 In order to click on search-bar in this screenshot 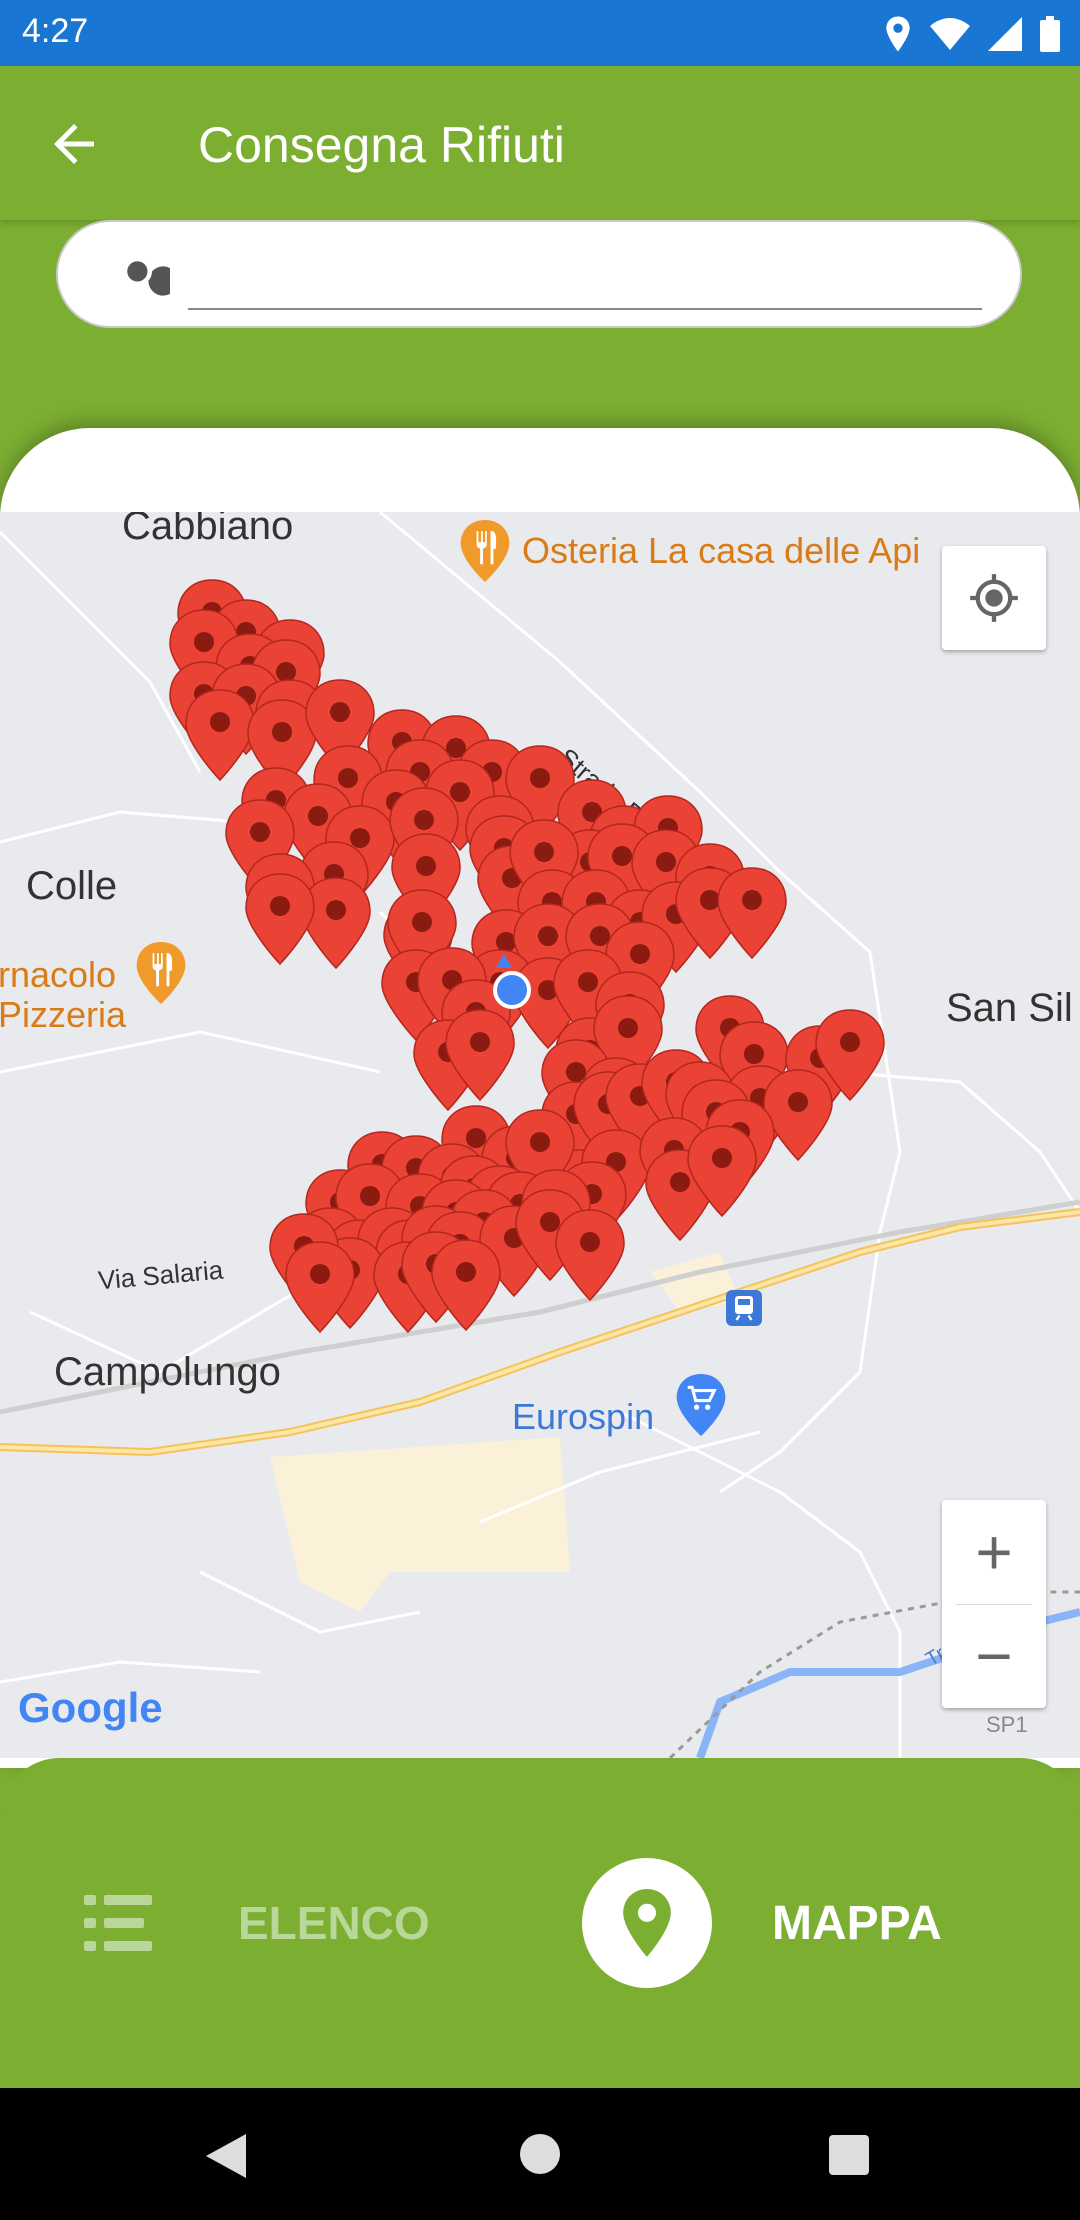, I will do `click(539, 274)`.